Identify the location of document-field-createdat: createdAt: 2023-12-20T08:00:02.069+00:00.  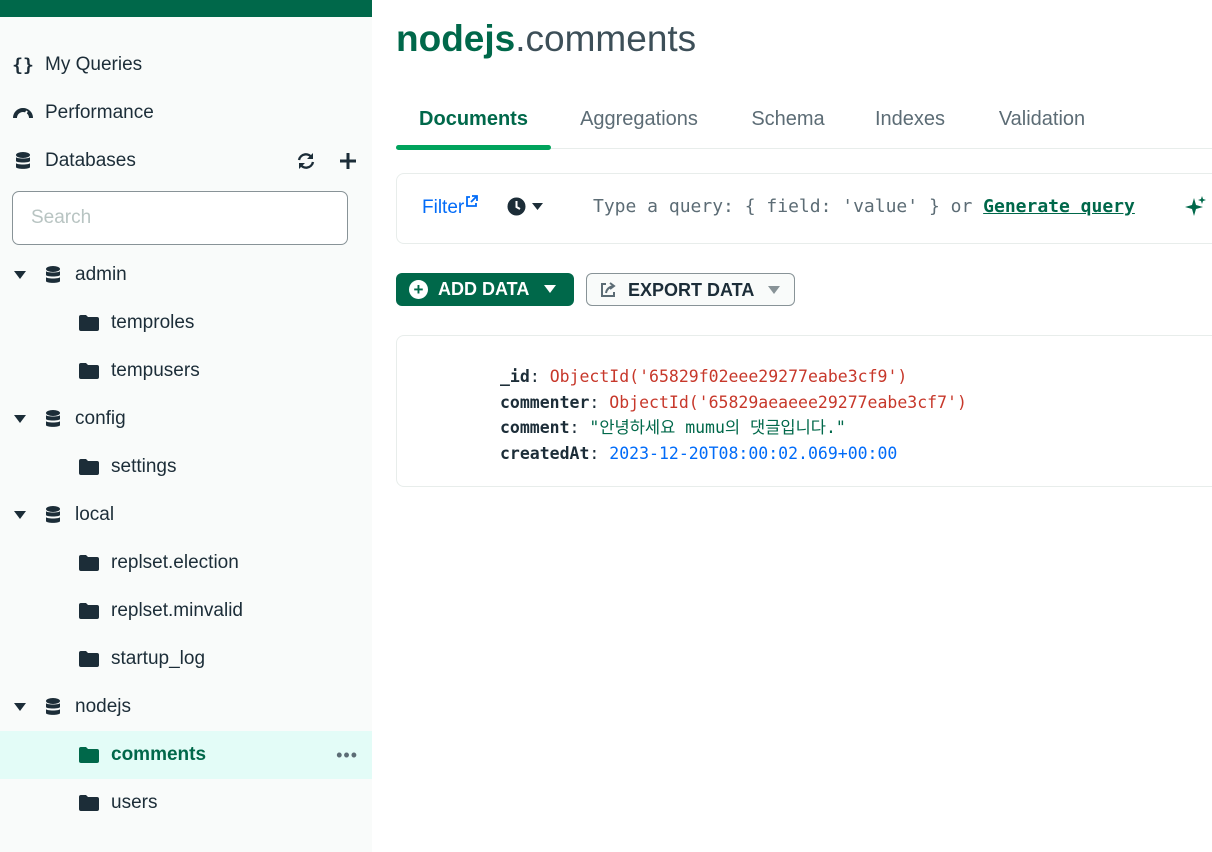
(699, 453).